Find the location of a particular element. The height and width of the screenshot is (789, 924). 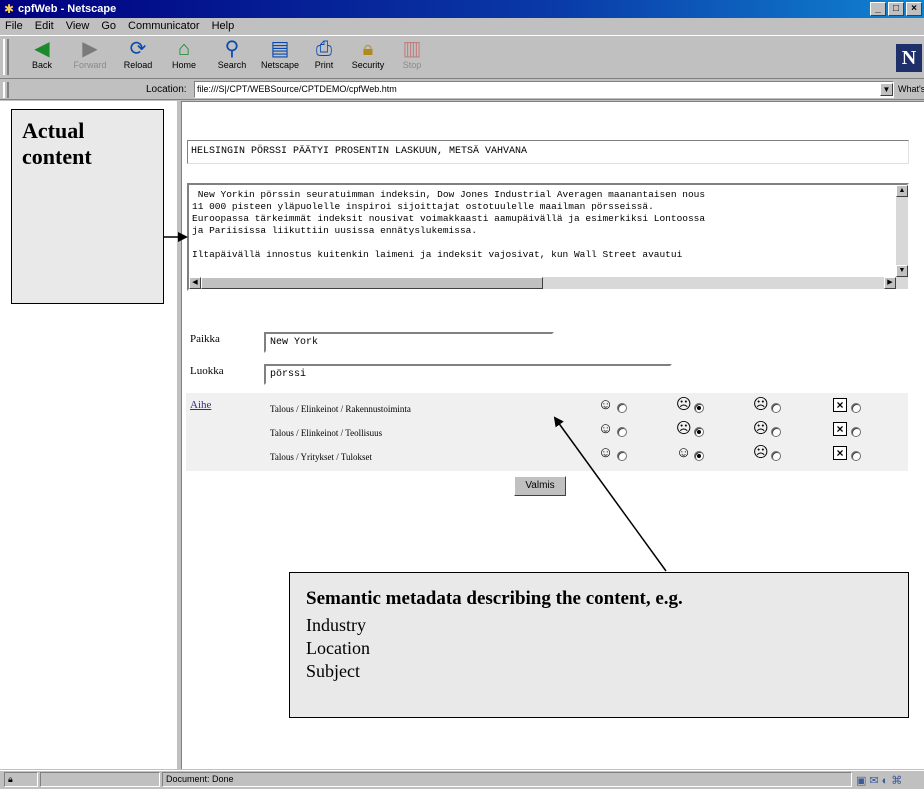

class-input: pörssi is located at coordinates (468, 374).